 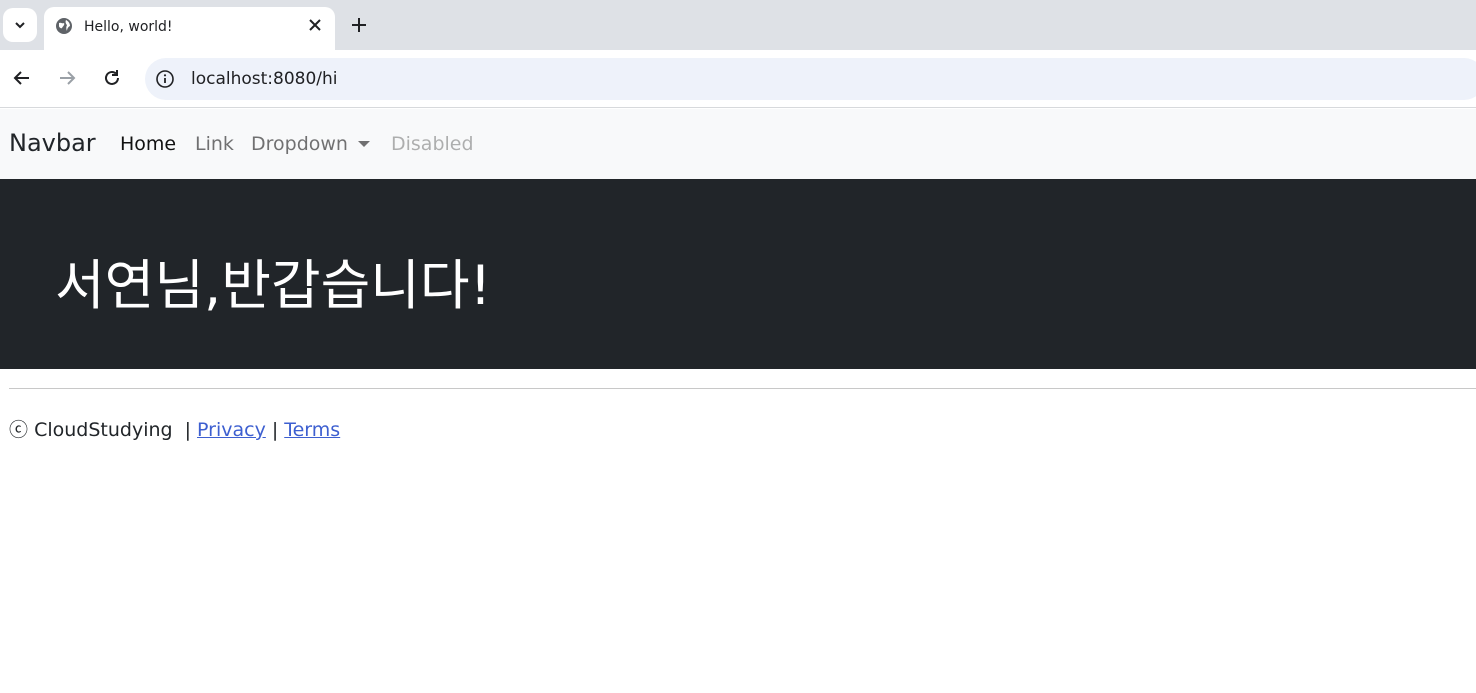 What do you see at coordinates (52, 143) in the screenshot?
I see `navbar-brand: Navbar` at bounding box center [52, 143].